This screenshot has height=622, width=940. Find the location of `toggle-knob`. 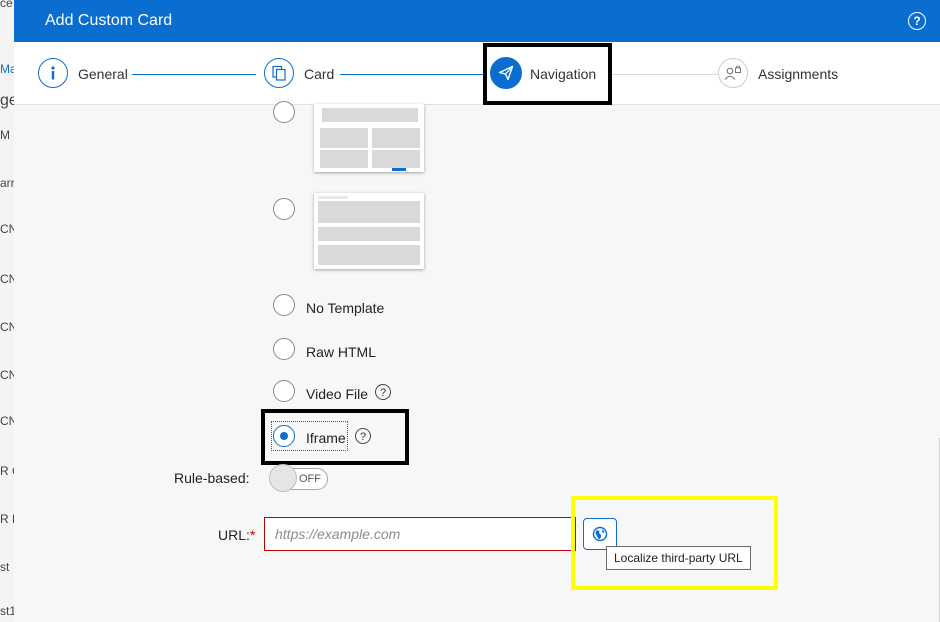

toggle-knob is located at coordinates (283, 478).